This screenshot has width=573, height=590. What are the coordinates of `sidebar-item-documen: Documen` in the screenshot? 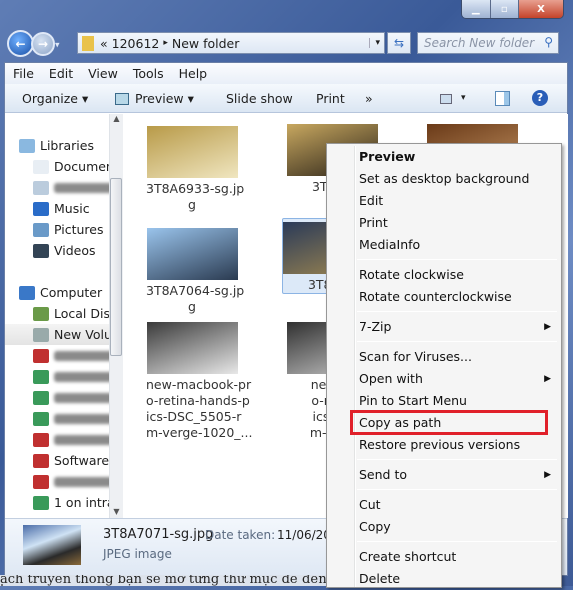 It's located at (73, 166).